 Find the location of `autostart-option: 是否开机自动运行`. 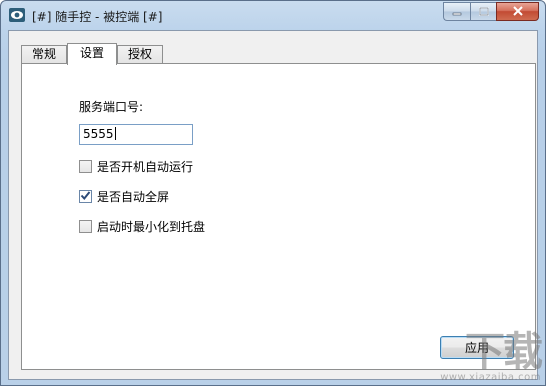

autostart-option: 是否开机自动运行 is located at coordinates (136, 166).